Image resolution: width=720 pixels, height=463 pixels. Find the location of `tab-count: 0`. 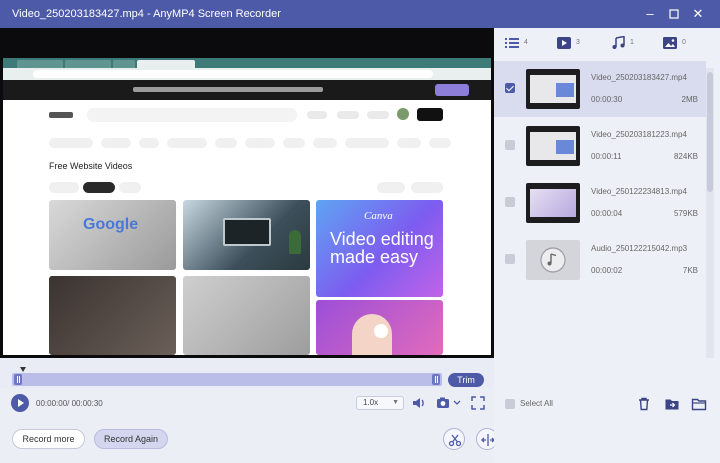

tab-count: 0 is located at coordinates (684, 42).